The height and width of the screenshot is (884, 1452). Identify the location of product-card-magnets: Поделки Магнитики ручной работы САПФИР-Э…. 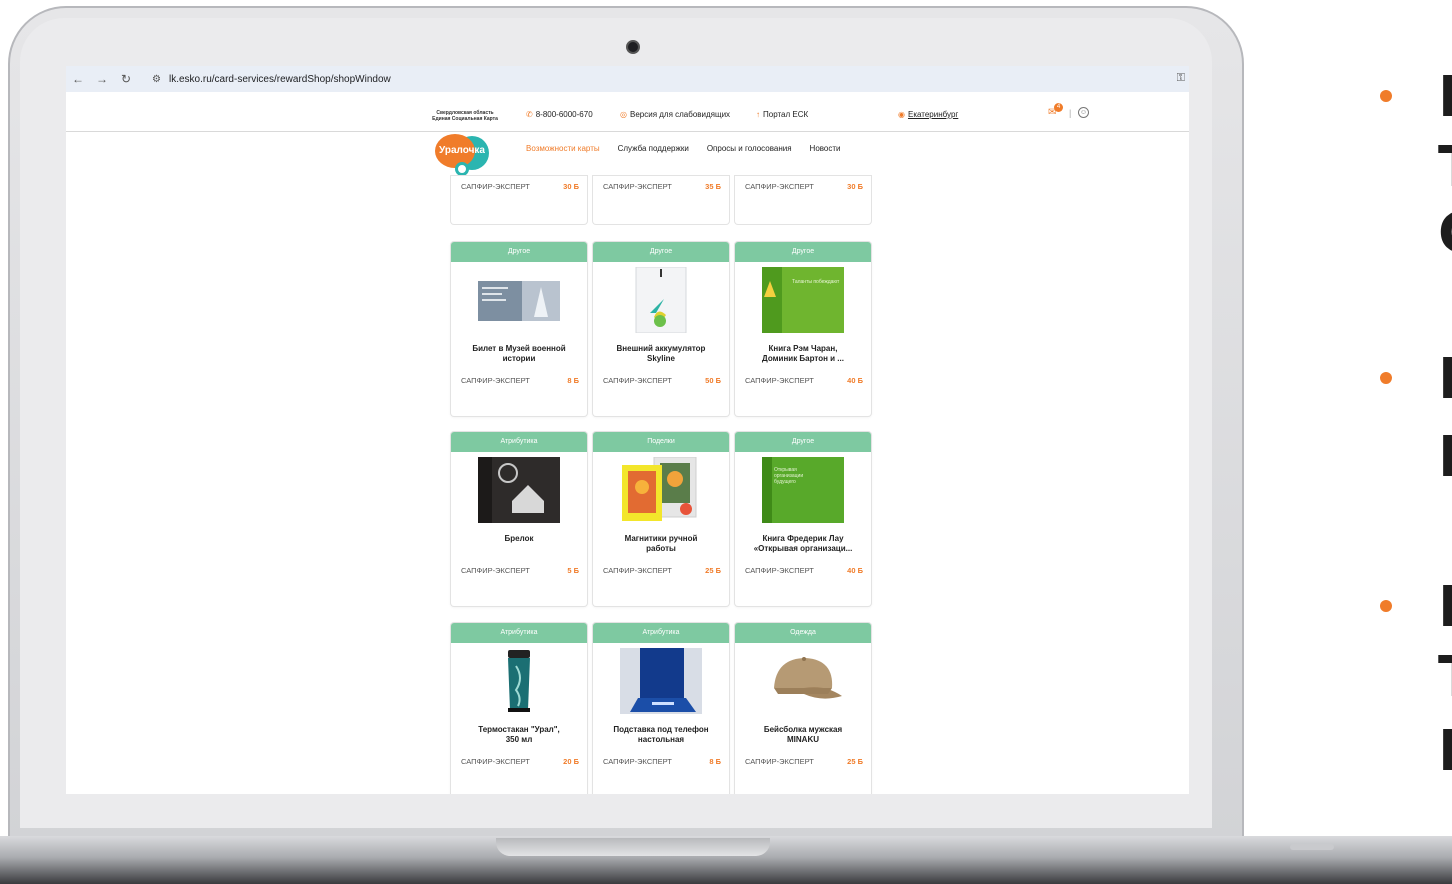
(661, 519).